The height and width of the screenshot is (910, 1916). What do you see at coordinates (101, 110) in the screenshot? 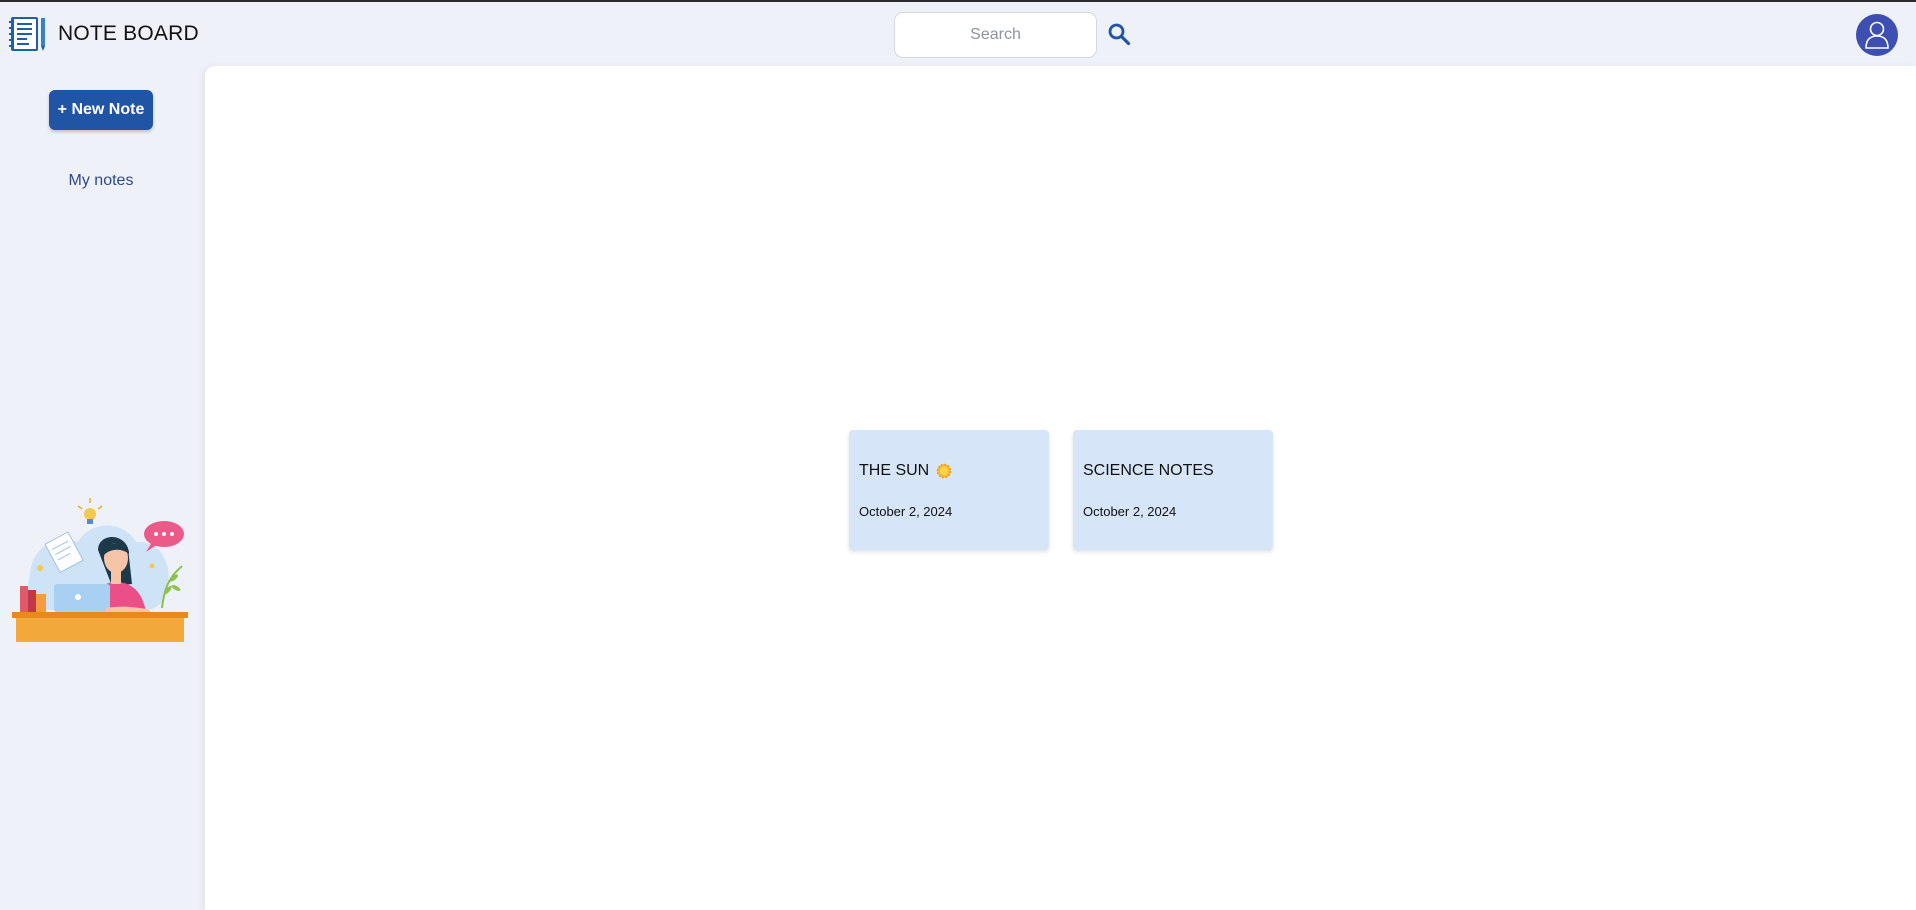
I see `new-note-button: + New Note` at bounding box center [101, 110].